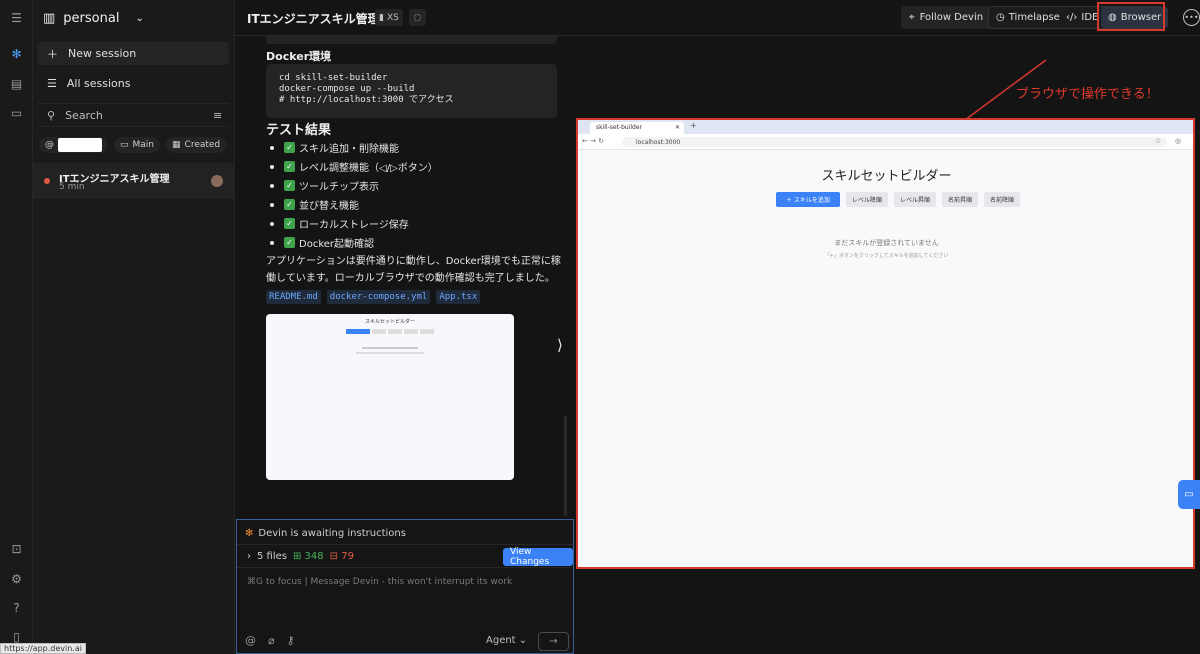 The image size is (1200, 654). Describe the element at coordinates (886, 176) in the screenshot. I see `app-title: スキルセットビルダー` at that location.